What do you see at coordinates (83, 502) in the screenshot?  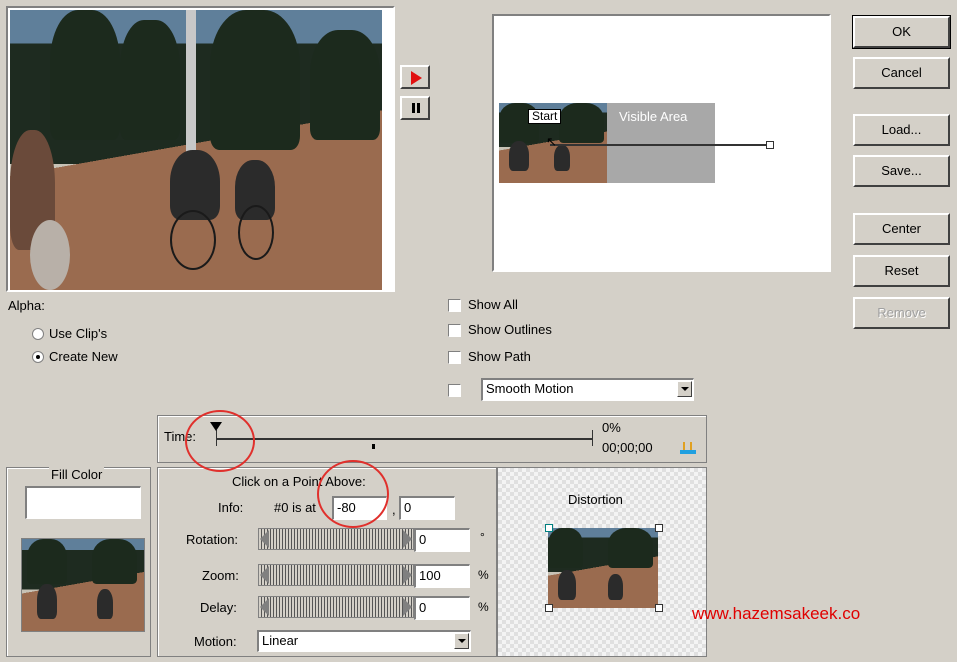 I see `fill-color-swatch` at bounding box center [83, 502].